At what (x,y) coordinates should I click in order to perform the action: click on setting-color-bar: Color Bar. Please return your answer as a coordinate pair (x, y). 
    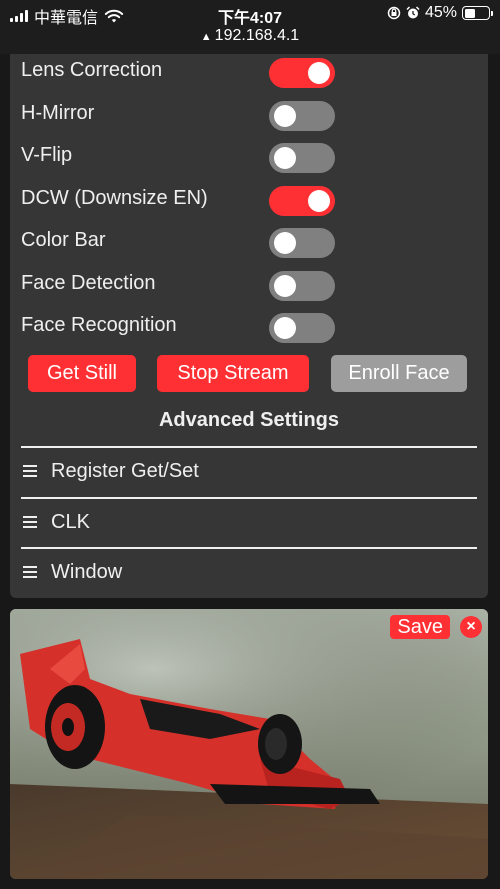
    Looking at the image, I should click on (251, 242).